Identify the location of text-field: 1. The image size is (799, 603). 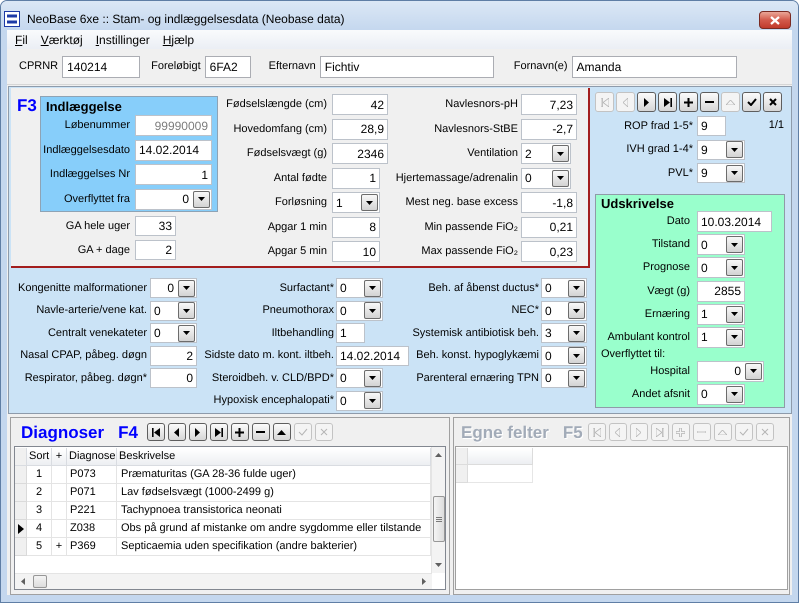
(350, 333).